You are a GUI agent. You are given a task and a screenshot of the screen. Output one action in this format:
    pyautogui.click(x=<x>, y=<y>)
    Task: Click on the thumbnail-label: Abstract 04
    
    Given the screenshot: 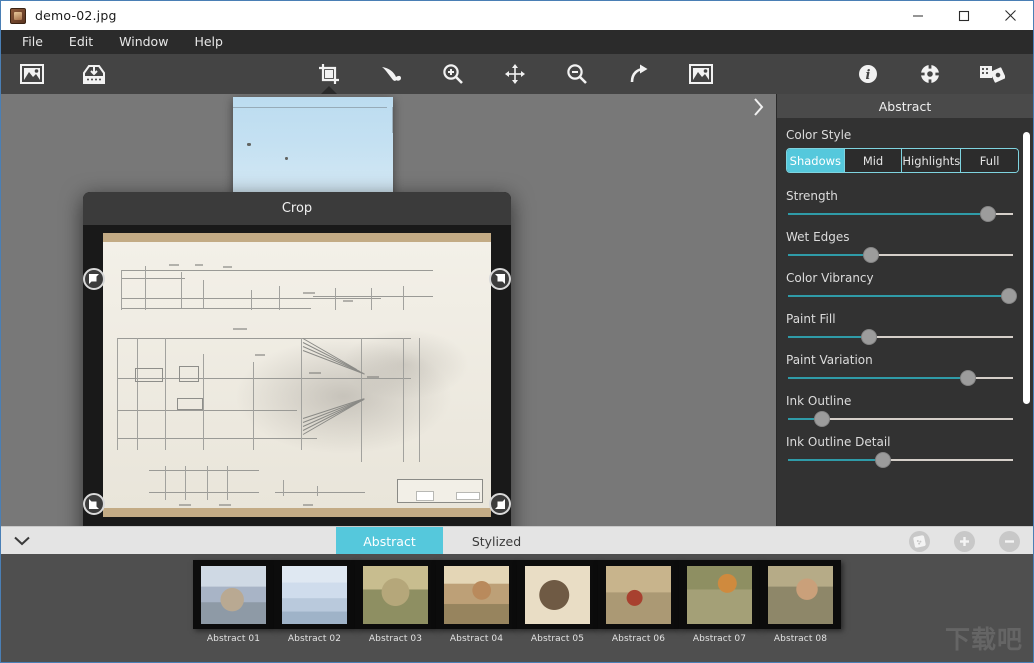 What is the action you would take?
    pyautogui.click(x=476, y=639)
    